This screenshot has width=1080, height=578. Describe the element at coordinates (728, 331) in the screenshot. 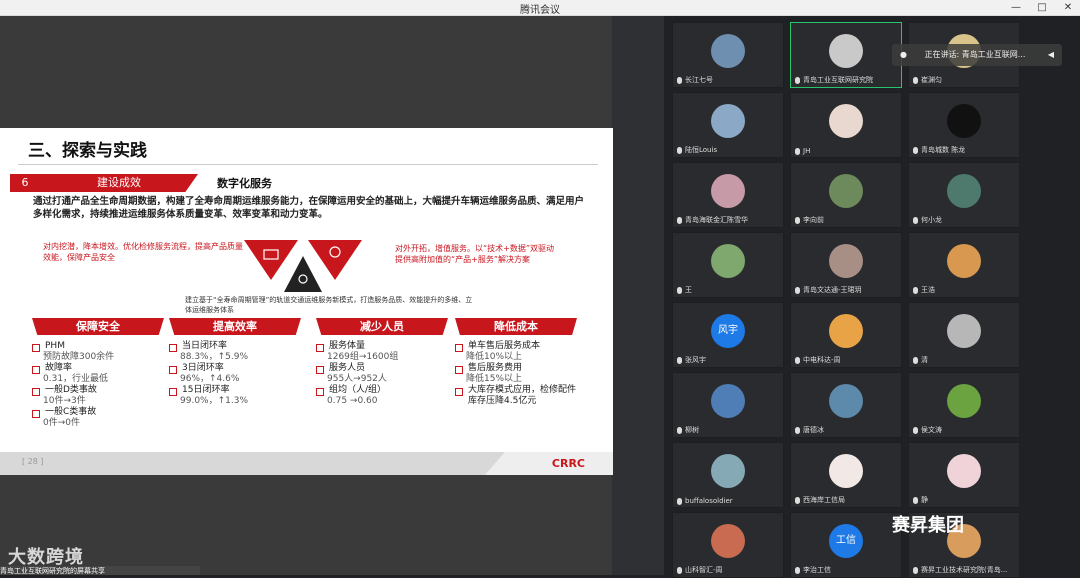

I see `avatar: 风宇` at that location.